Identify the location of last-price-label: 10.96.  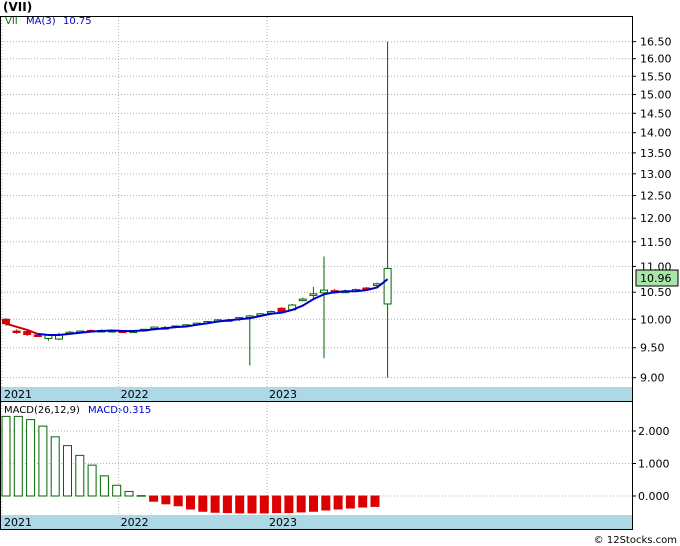
(656, 278).